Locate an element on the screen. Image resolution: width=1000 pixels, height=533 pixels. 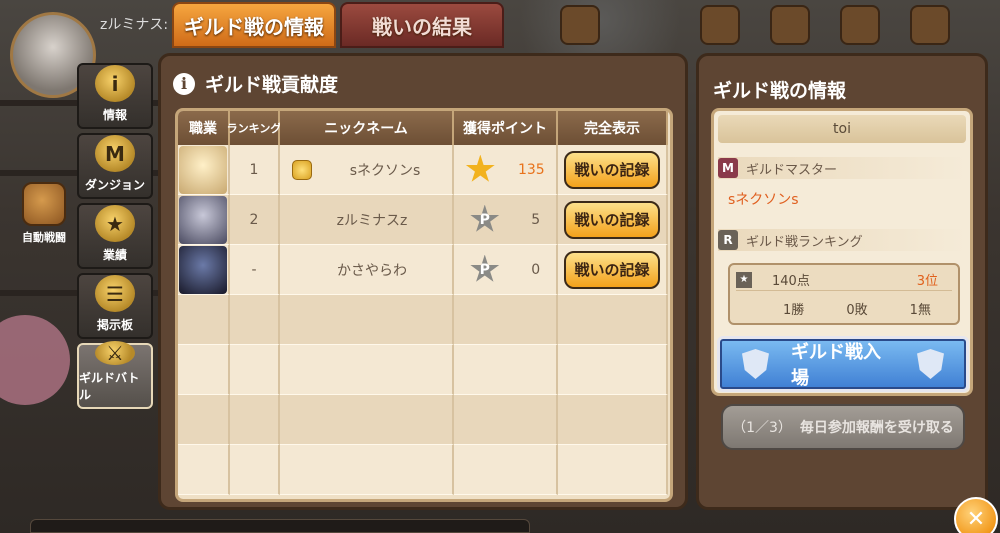
ranking-box: ★ 140点 3位 1勝 0敗 1無 is located at coordinates (844, 294).